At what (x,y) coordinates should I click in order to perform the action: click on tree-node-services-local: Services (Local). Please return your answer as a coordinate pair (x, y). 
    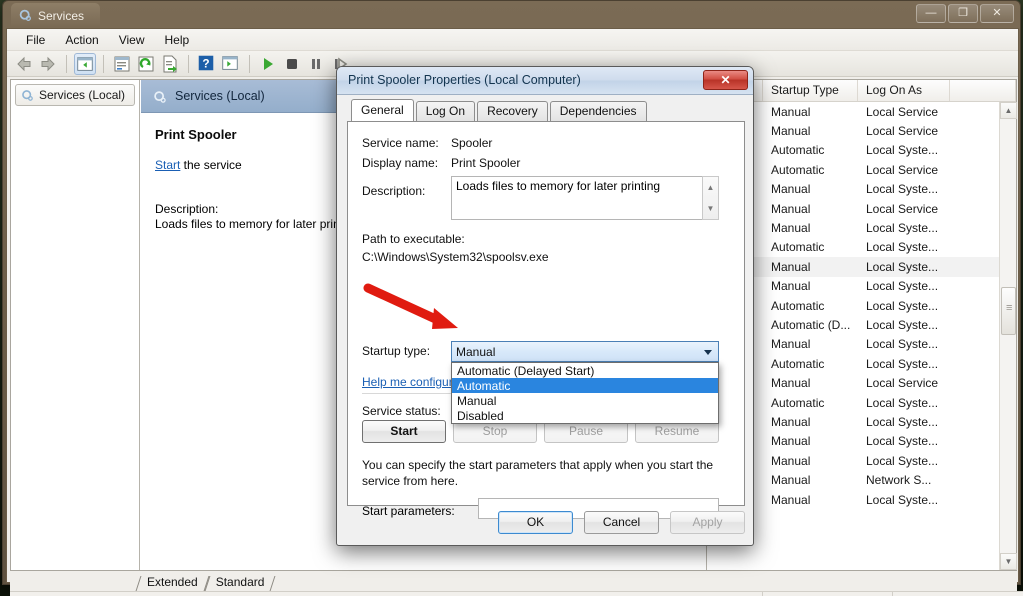
    Looking at the image, I should click on (75, 95).